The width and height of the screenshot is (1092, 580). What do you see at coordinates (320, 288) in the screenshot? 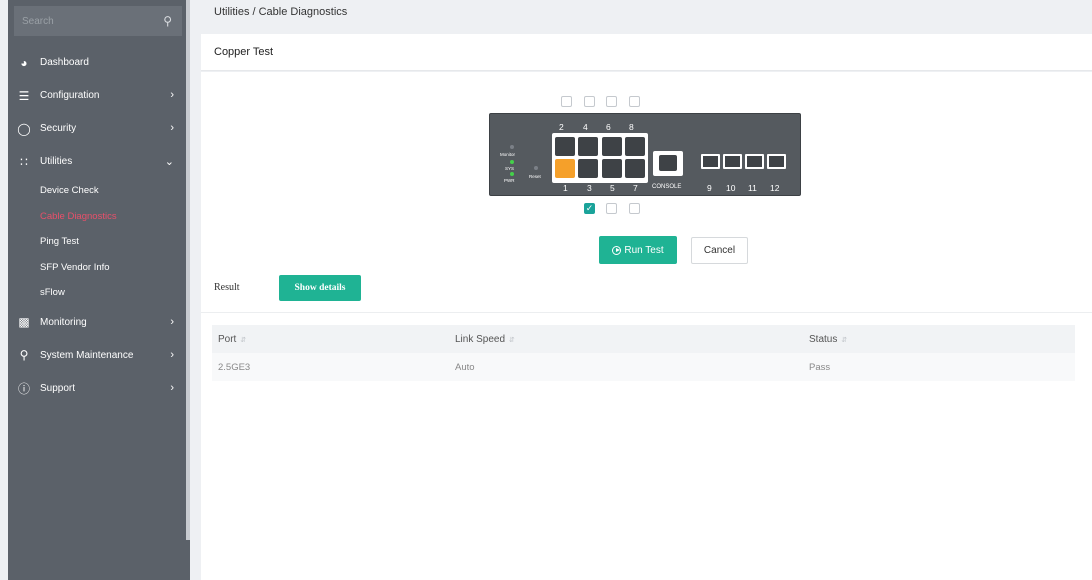
I see `show-details-button: Show details` at bounding box center [320, 288].